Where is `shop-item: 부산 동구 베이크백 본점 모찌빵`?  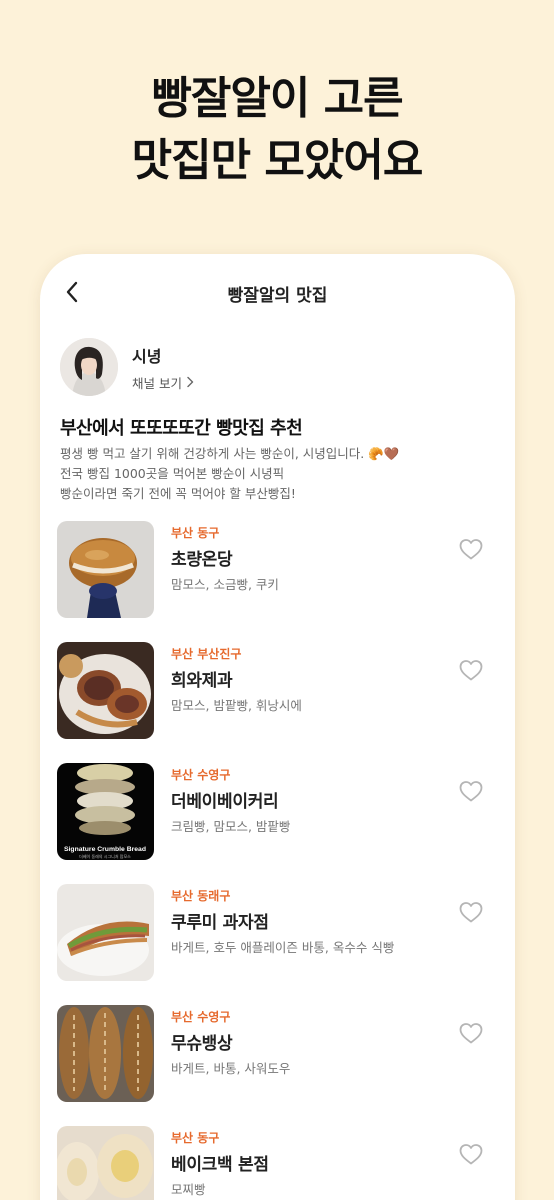 shop-item: 부산 동구 베이크백 본점 모찌빵 is located at coordinates (277, 1163).